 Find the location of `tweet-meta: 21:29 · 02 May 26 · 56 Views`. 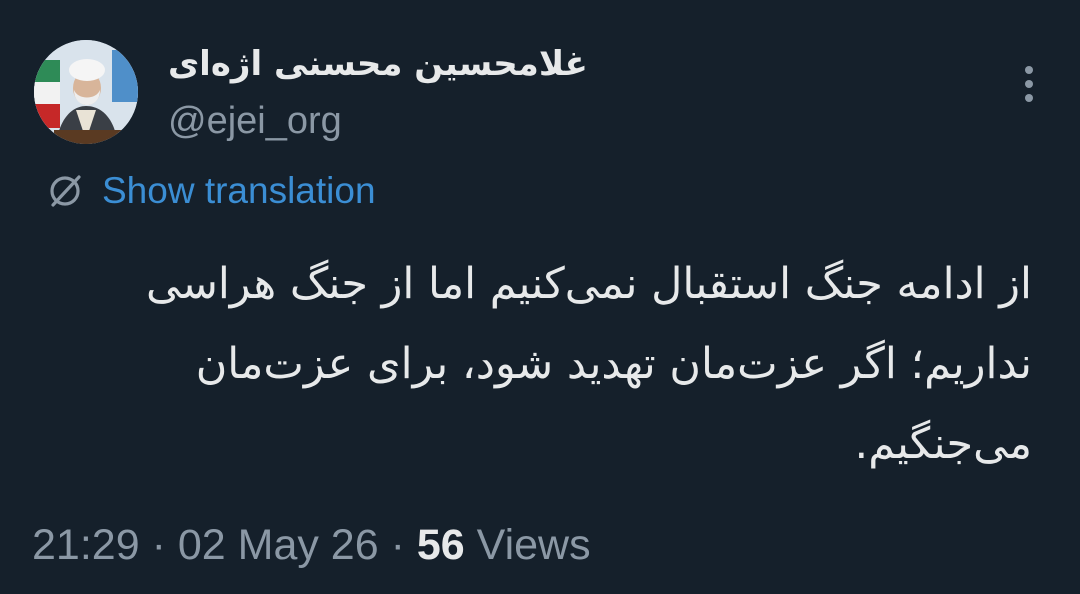

tweet-meta: 21:29 · 02 May 26 · 56 Views is located at coordinates (311, 545).